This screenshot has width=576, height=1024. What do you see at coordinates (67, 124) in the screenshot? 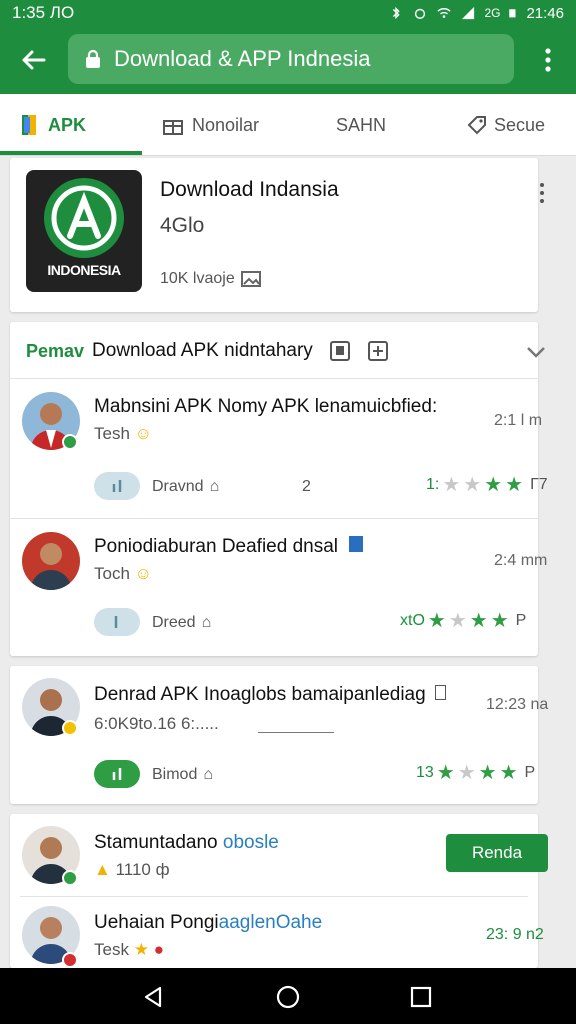
I see `tab-apk-label: APK` at bounding box center [67, 124].